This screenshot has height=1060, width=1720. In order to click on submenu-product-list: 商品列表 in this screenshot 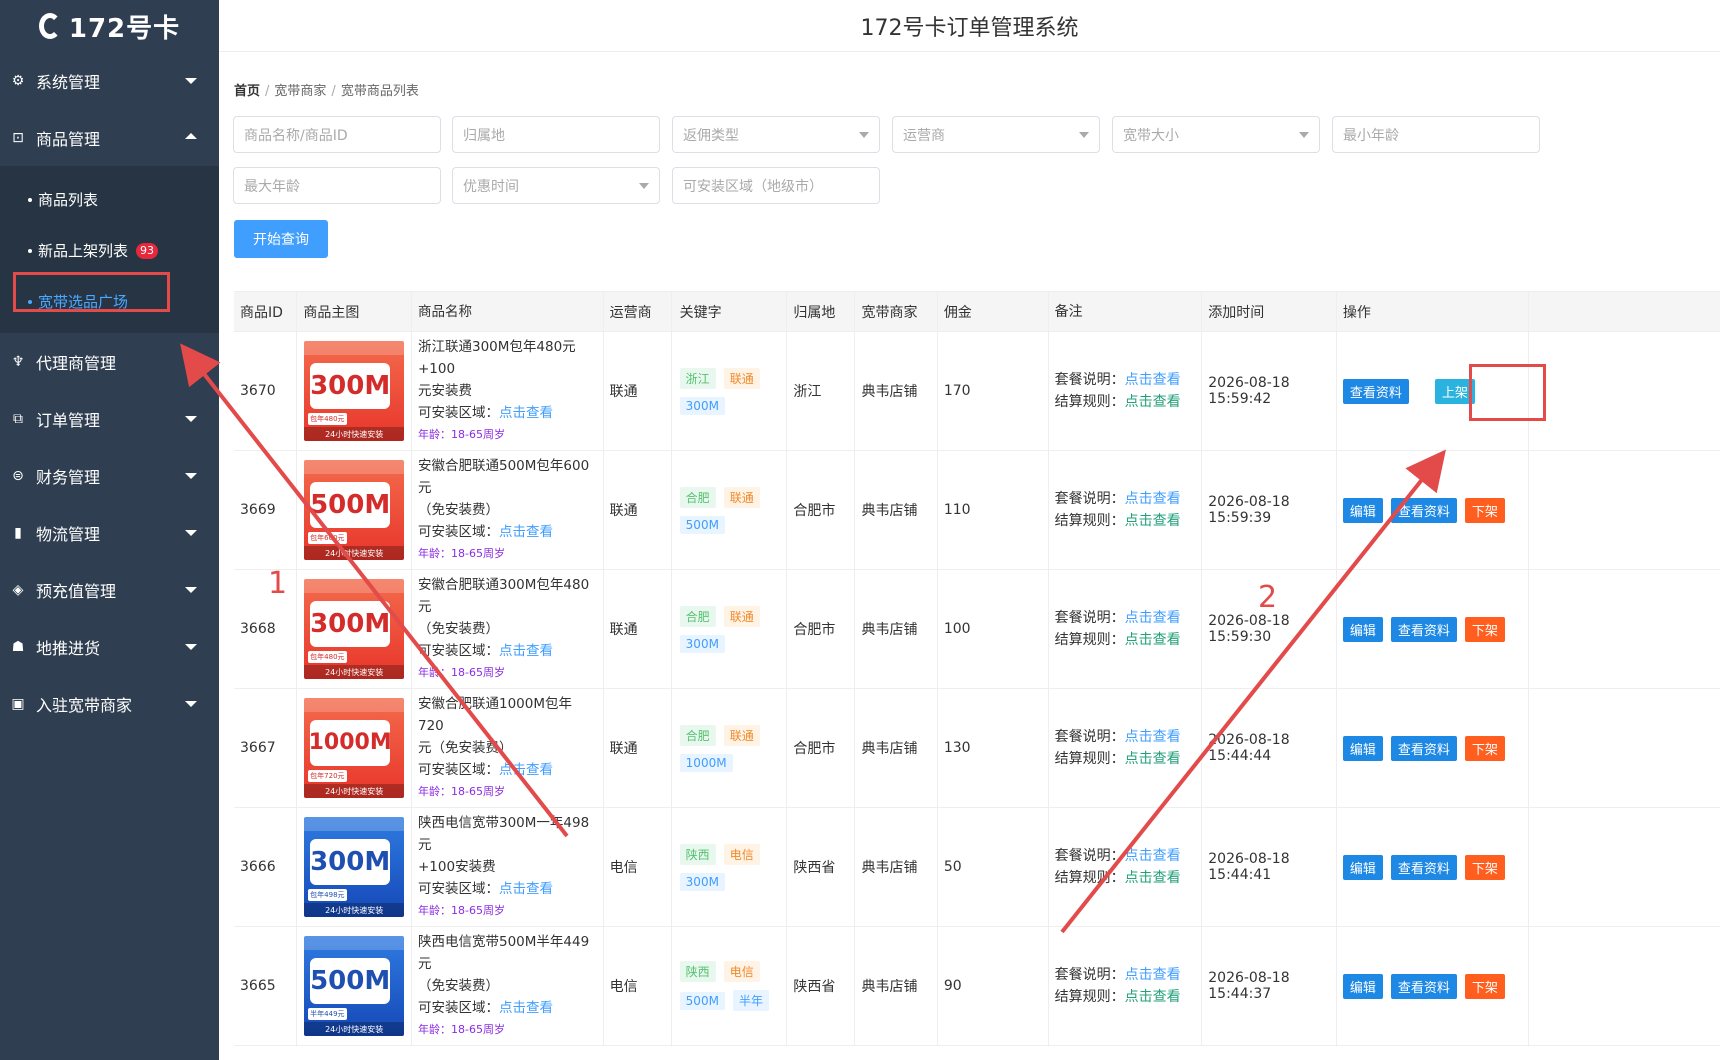, I will do `click(109, 199)`.